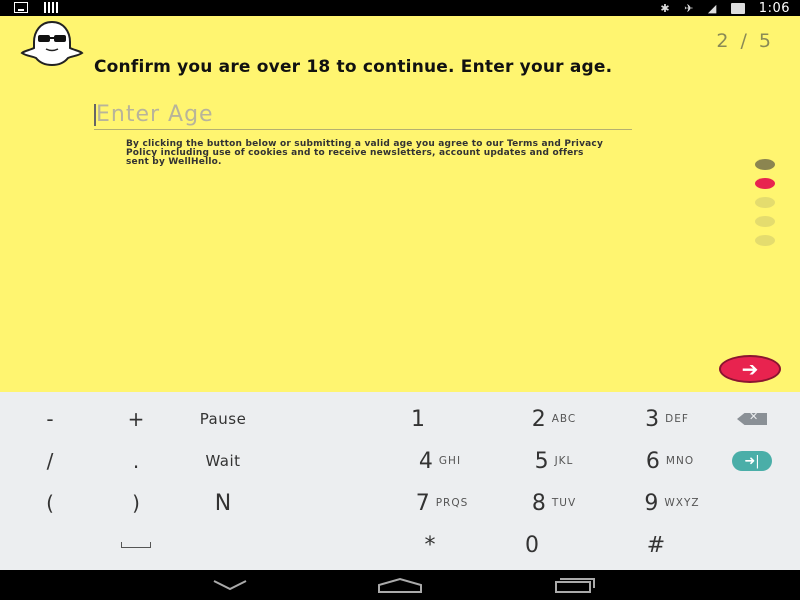 The image size is (800, 600). Describe the element at coordinates (50, 419) in the screenshot. I see `key-minus: -` at that location.